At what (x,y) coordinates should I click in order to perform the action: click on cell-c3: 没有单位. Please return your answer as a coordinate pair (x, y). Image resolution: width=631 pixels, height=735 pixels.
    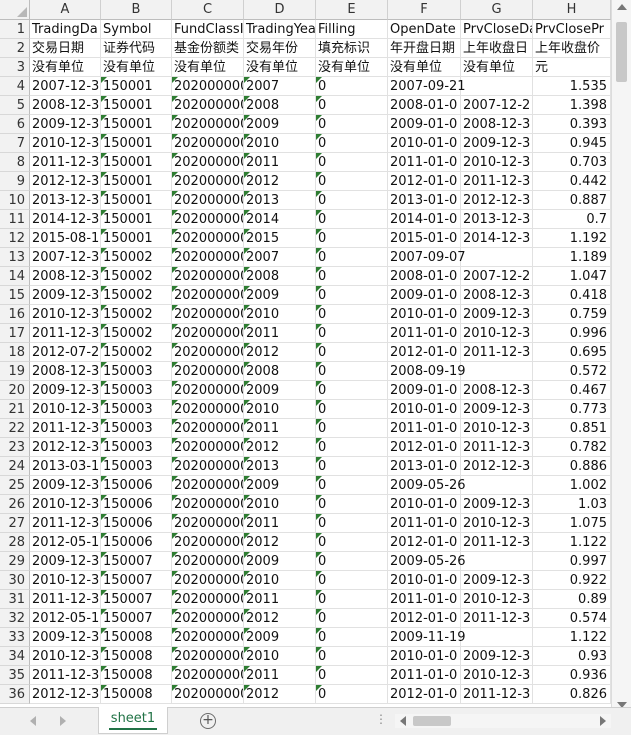
    Looking at the image, I should click on (208, 67).